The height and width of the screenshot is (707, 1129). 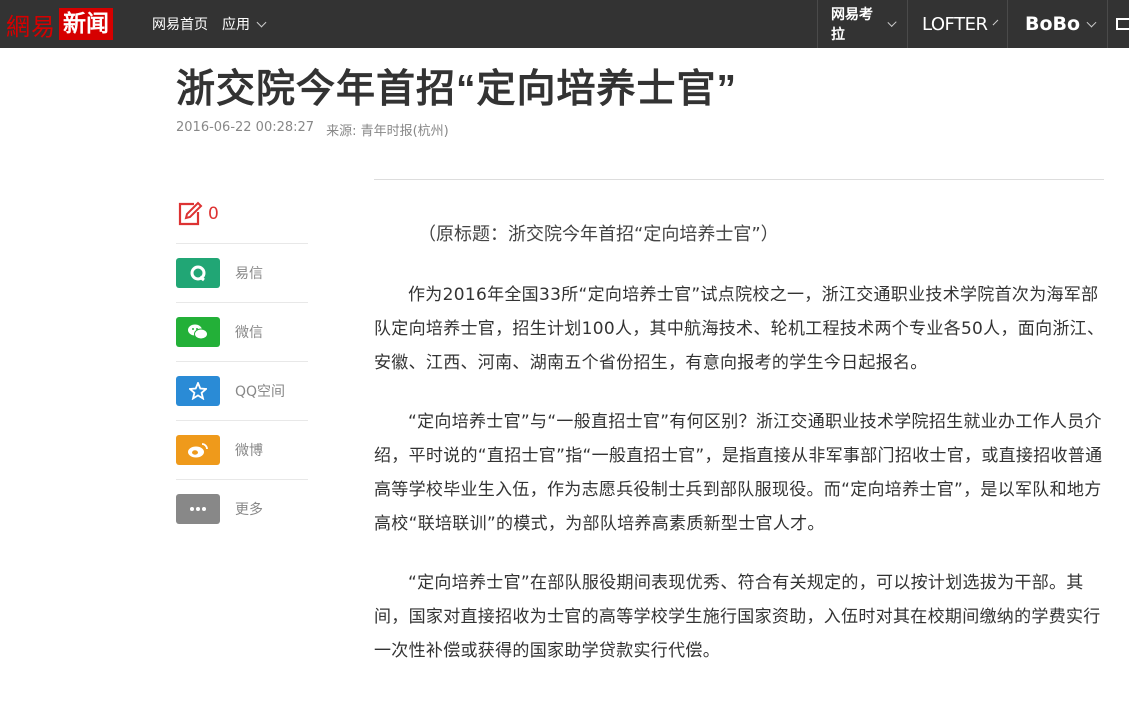 I want to click on comment-edit-icon, so click(x=190, y=213).